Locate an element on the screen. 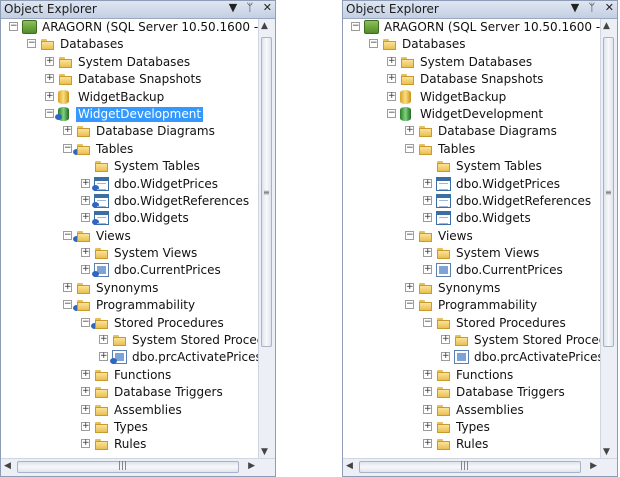  tree-node: + dbo.WidgetPrices is located at coordinates (130, 184).